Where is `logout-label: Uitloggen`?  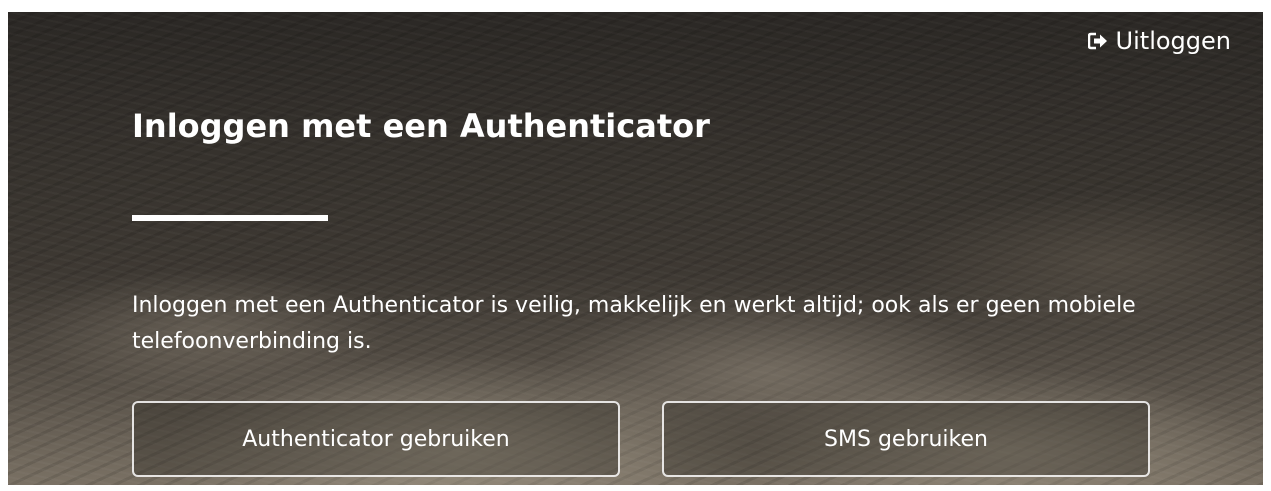 logout-label: Uitloggen is located at coordinates (1173, 41).